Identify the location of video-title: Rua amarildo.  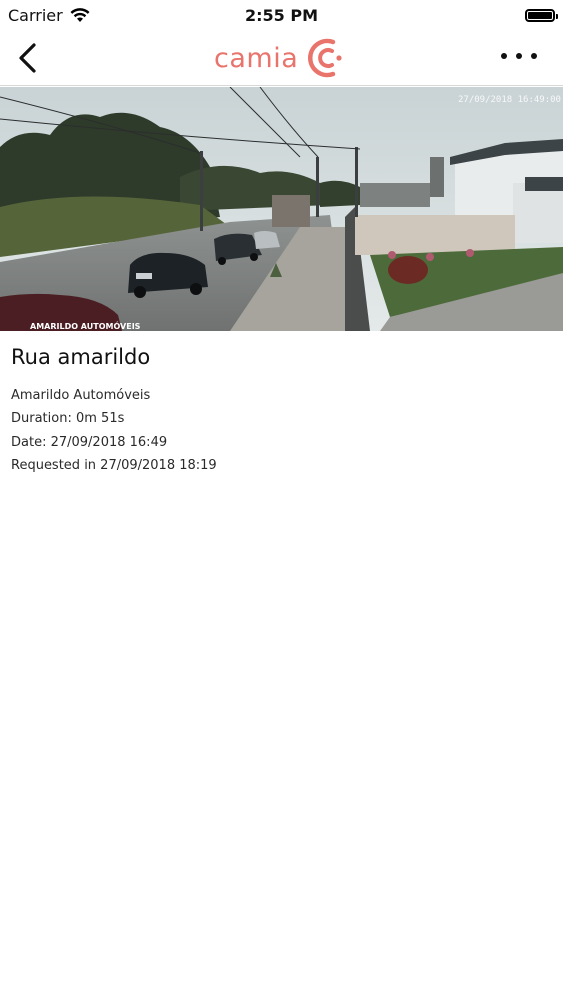
(81, 357).